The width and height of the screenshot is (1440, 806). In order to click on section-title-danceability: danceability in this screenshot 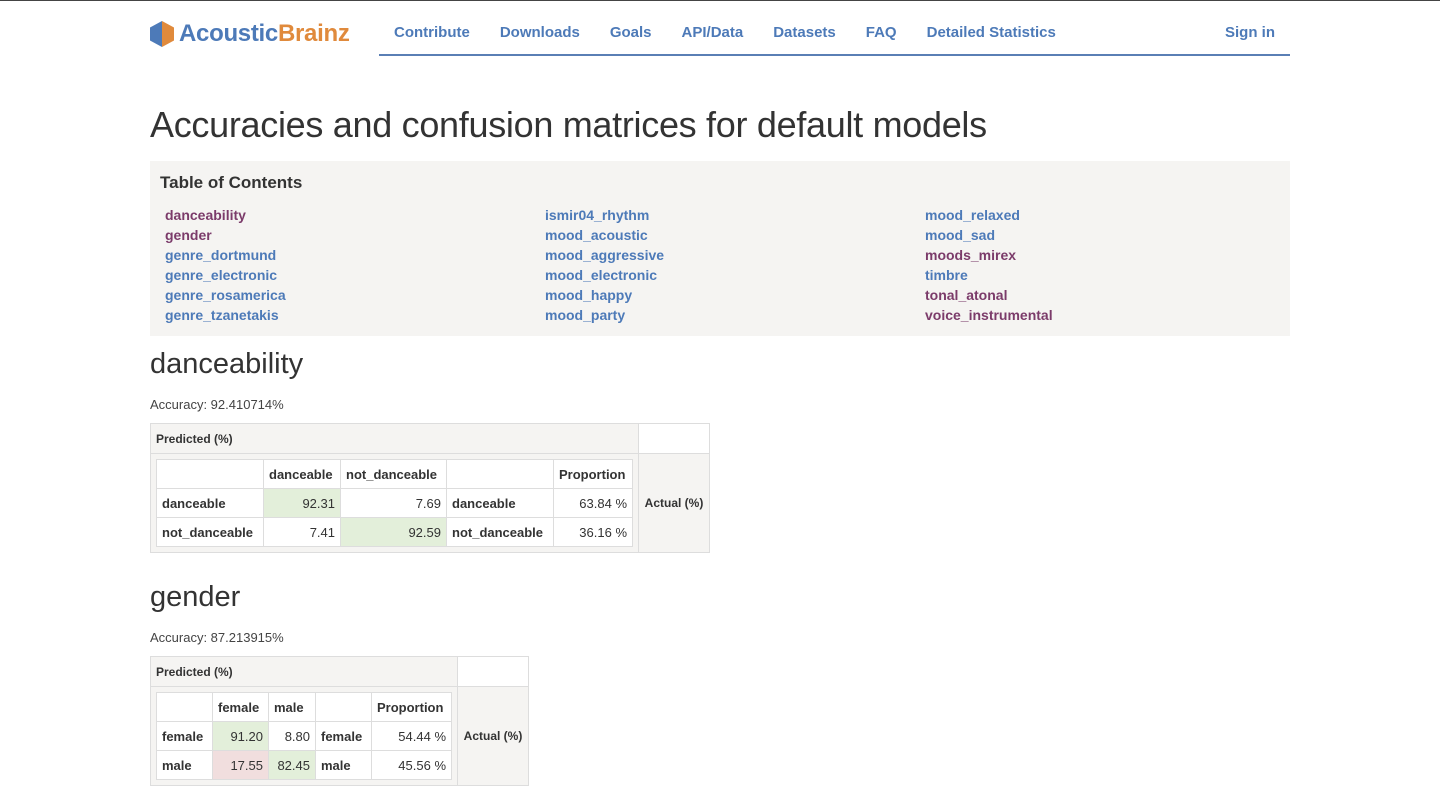, I will do `click(227, 364)`.